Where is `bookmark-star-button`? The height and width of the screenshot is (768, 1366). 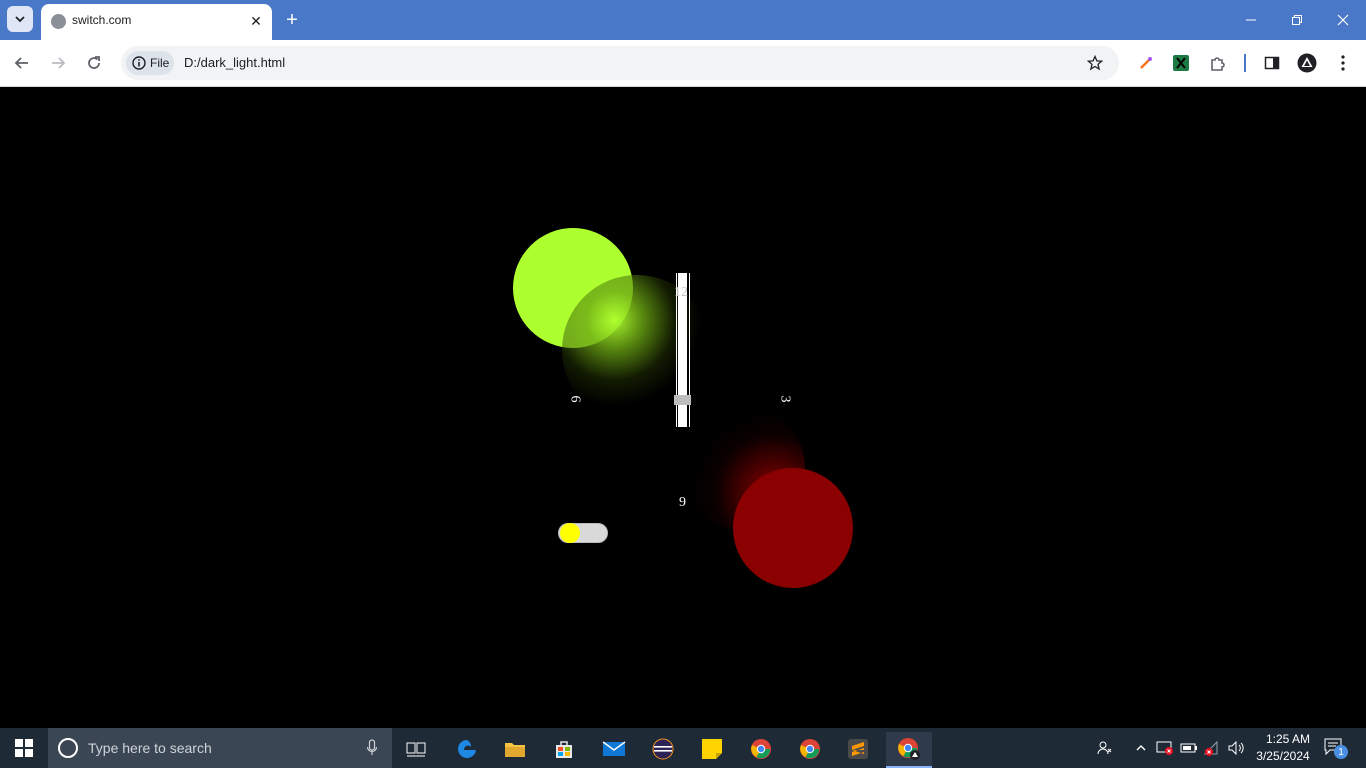
bookmark-star-button is located at coordinates (1095, 63).